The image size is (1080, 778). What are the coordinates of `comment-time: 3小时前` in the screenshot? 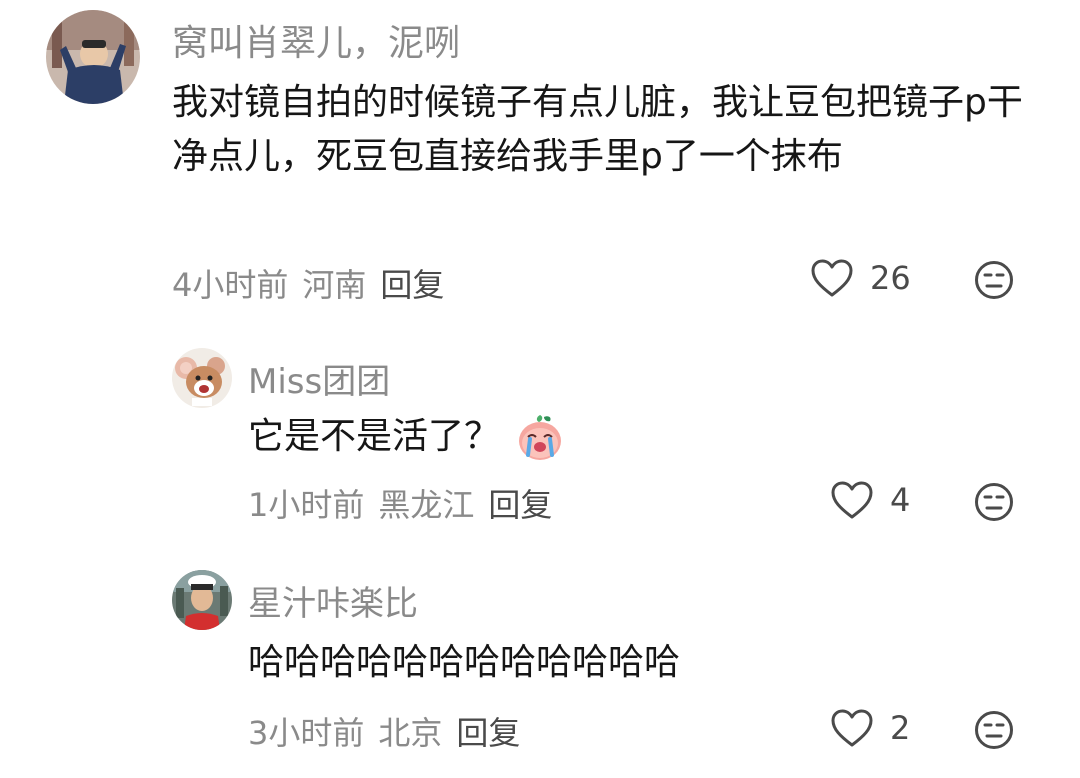 It's located at (306, 733).